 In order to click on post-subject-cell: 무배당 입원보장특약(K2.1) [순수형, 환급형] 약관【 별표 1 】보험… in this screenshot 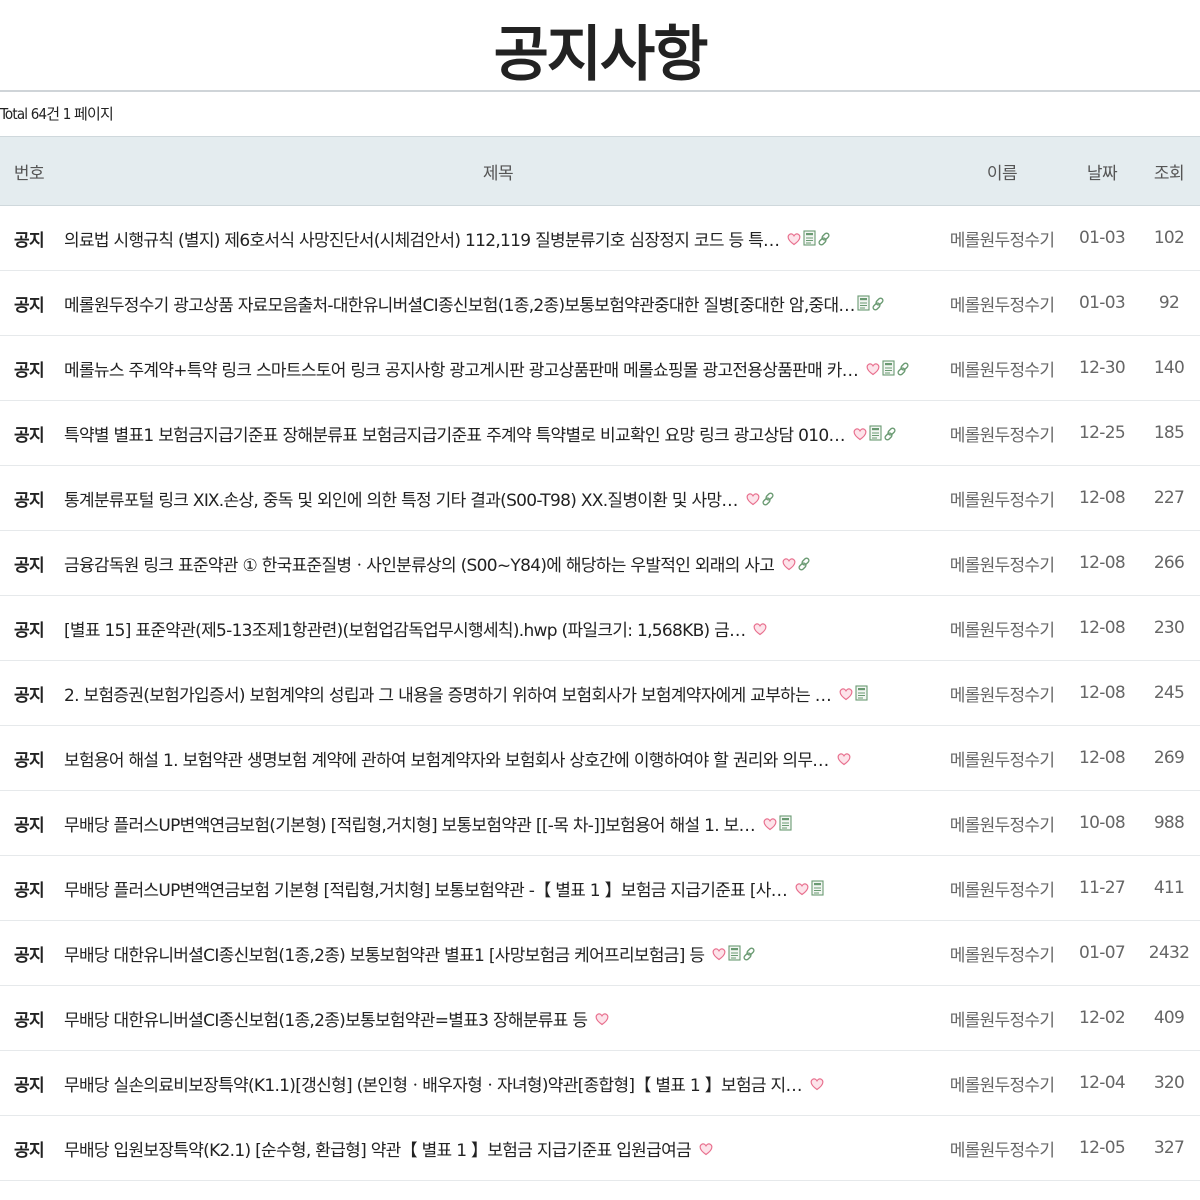, I will do `click(498, 1148)`.